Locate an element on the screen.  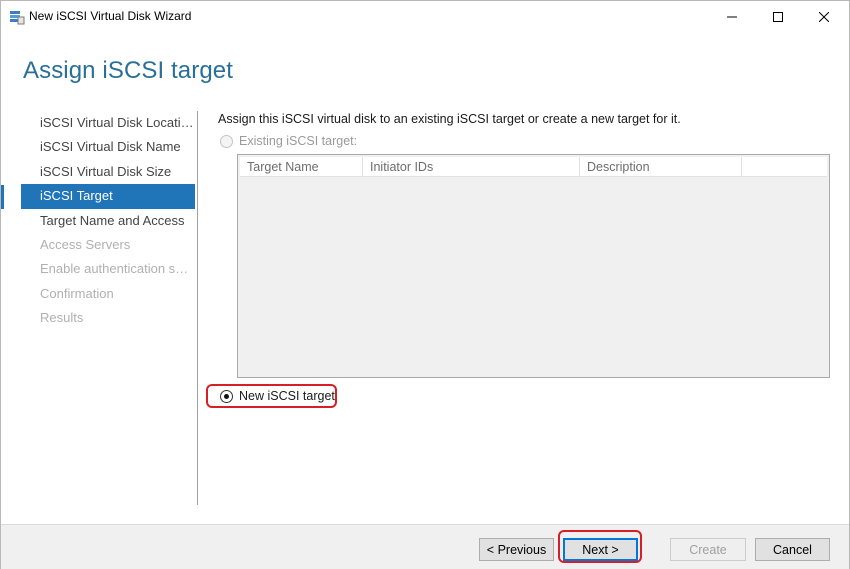
existing-target-option: Existing iSCSI target: is located at coordinates (288, 141).